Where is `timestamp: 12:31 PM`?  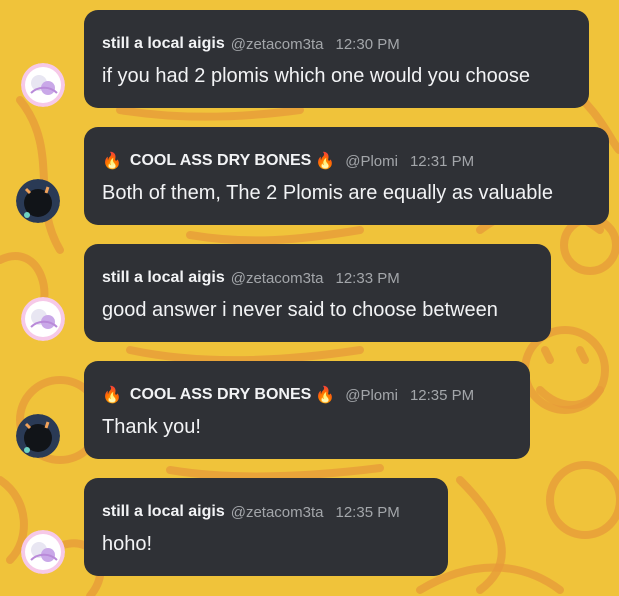 timestamp: 12:31 PM is located at coordinates (442, 161).